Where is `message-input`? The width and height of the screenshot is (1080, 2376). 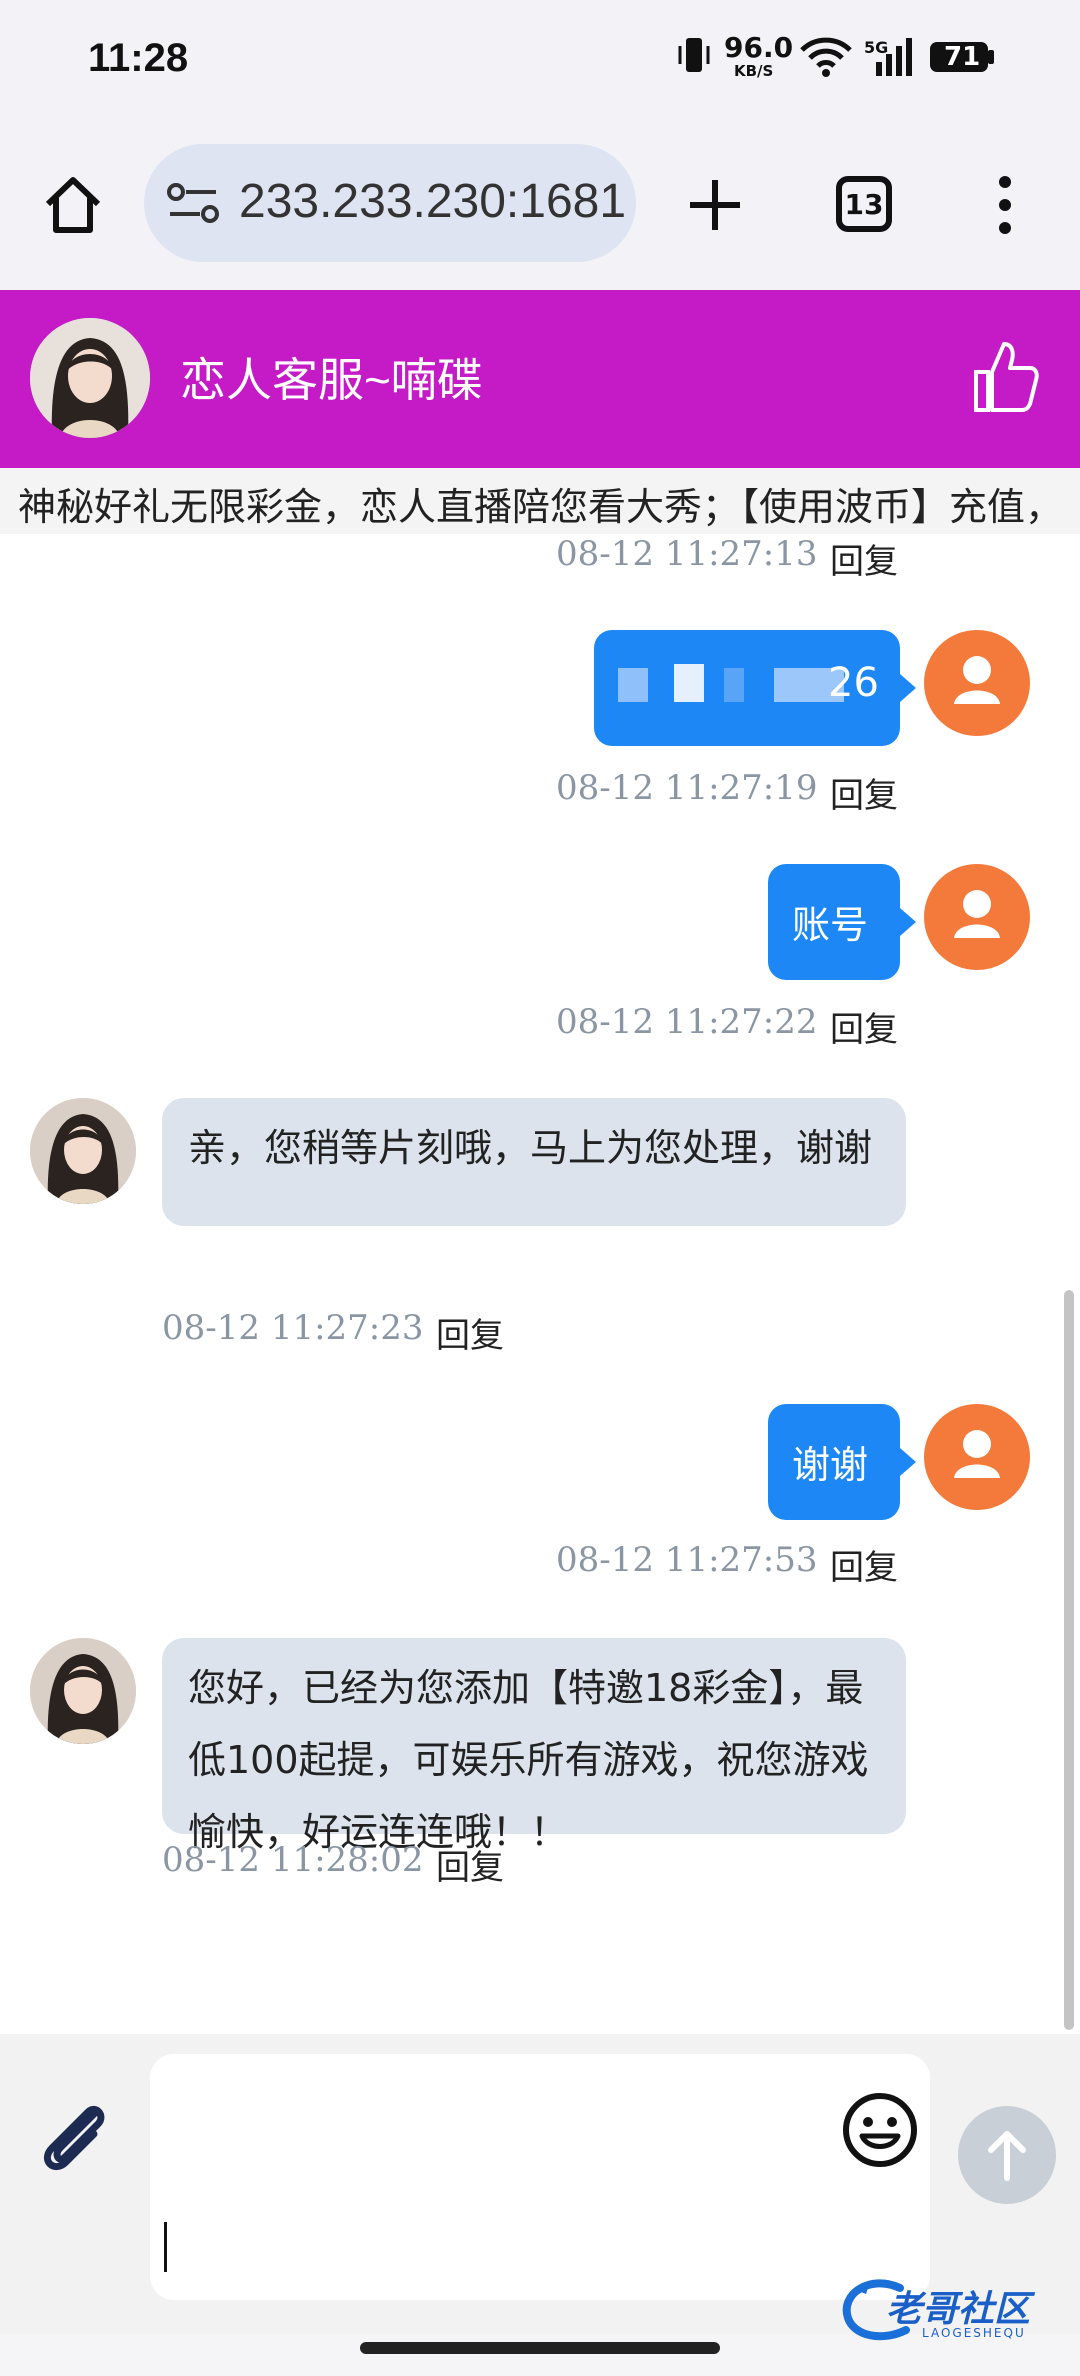 message-input is located at coordinates (540, 2177).